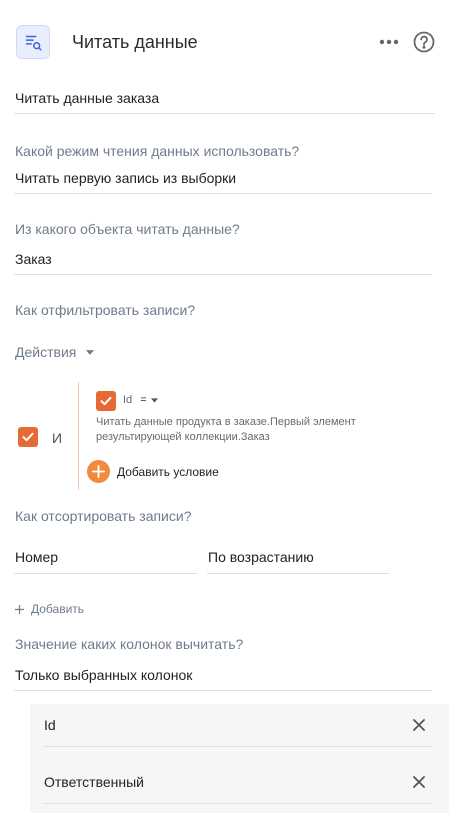 This screenshot has height=813, width=449. Describe the element at coordinates (143, 400) in the screenshot. I see `condition-operator: =` at that location.